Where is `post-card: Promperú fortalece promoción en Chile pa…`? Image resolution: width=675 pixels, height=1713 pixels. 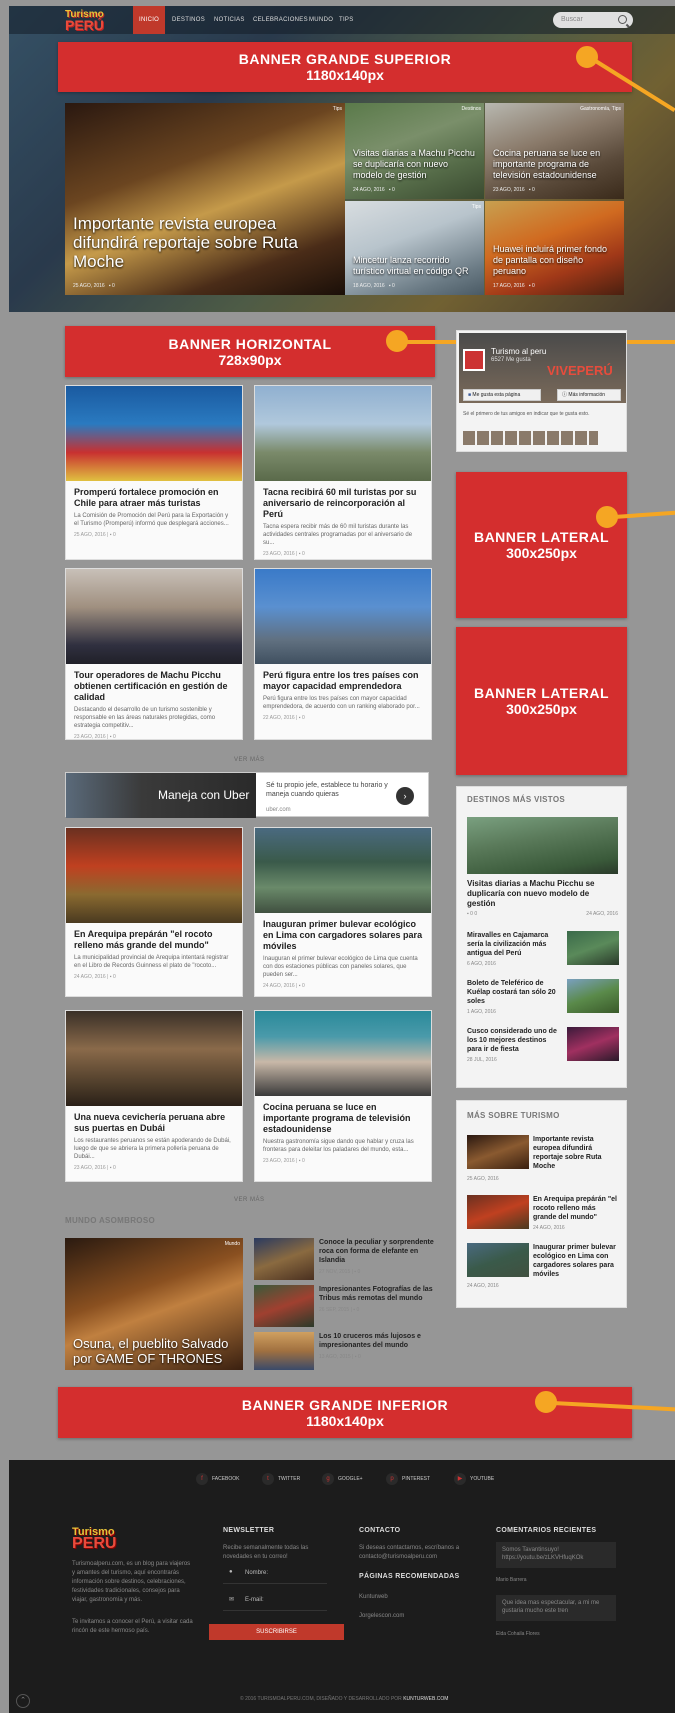
post-card: Promperú fortalece promoción en Chile pa… is located at coordinates (154, 472).